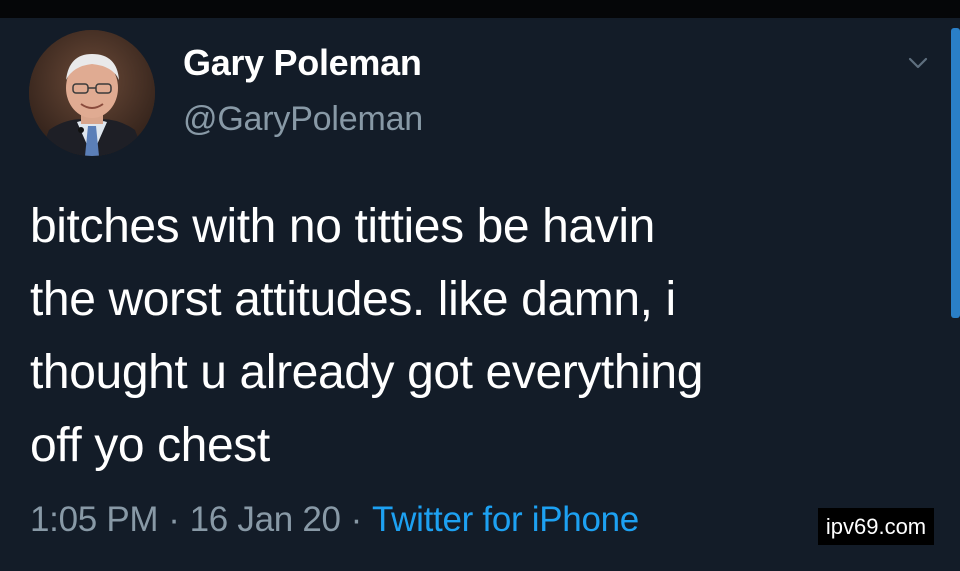  I want to click on avatar-image, so click(92, 93).